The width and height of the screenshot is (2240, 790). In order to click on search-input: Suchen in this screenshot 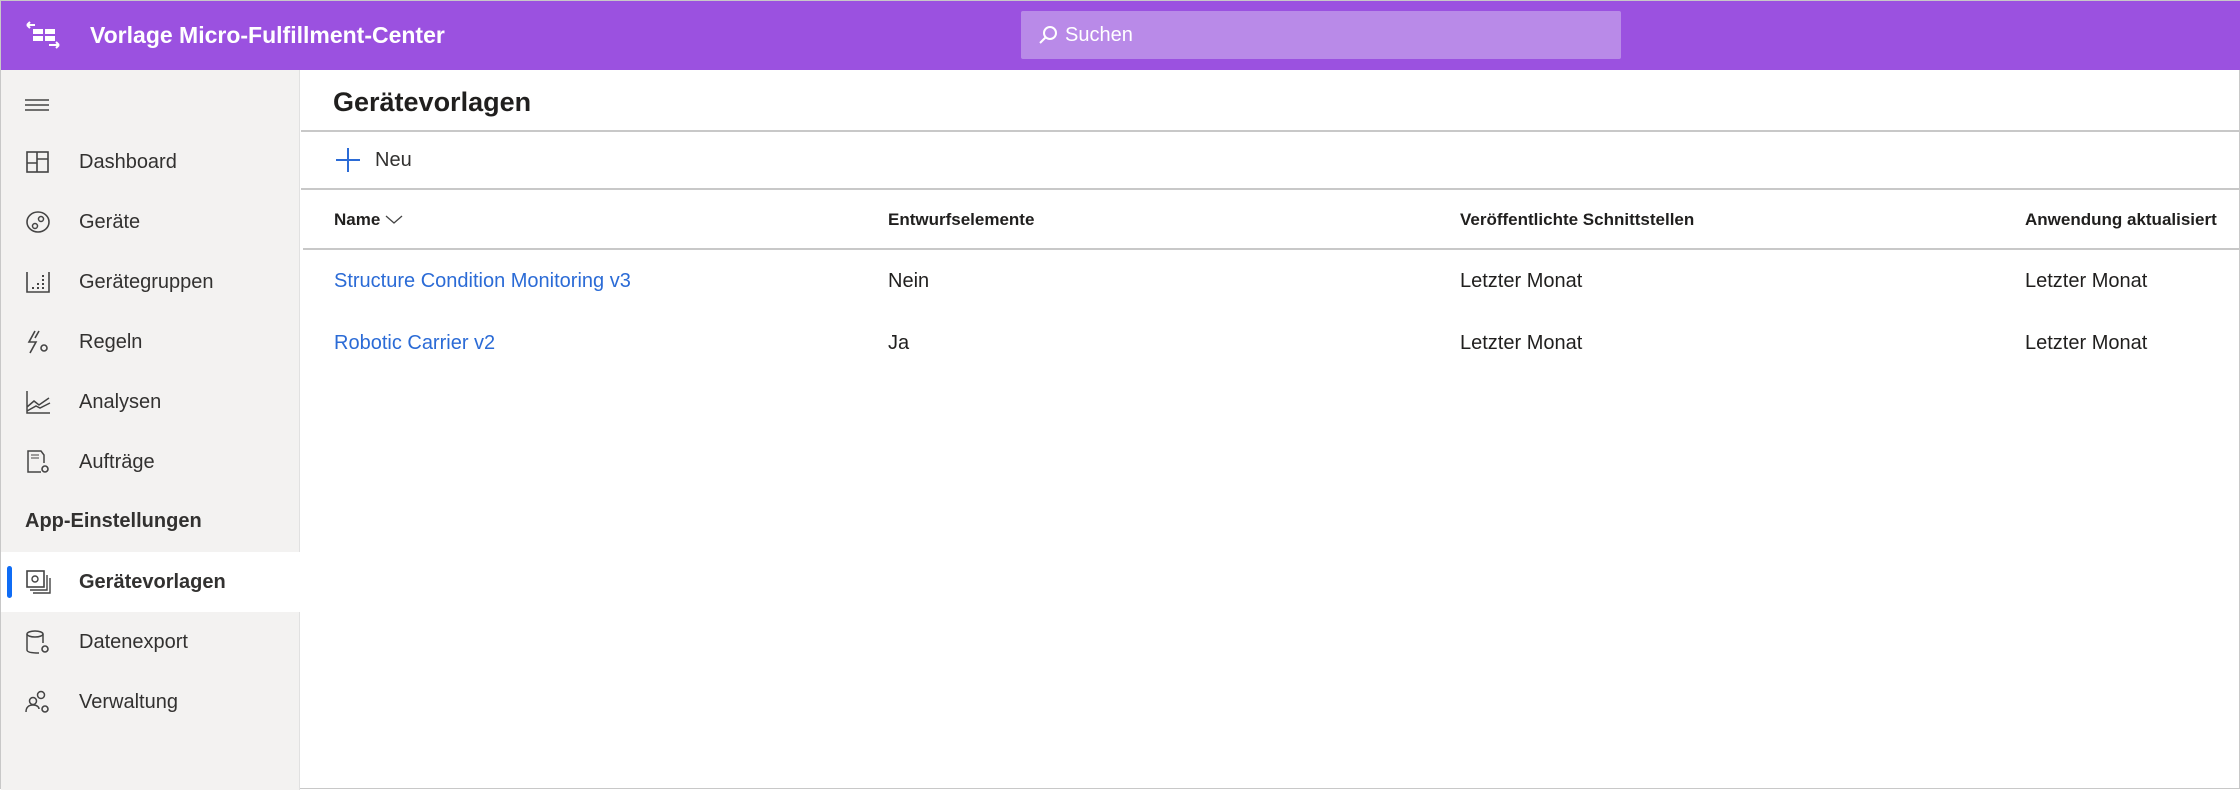, I will do `click(1321, 35)`.